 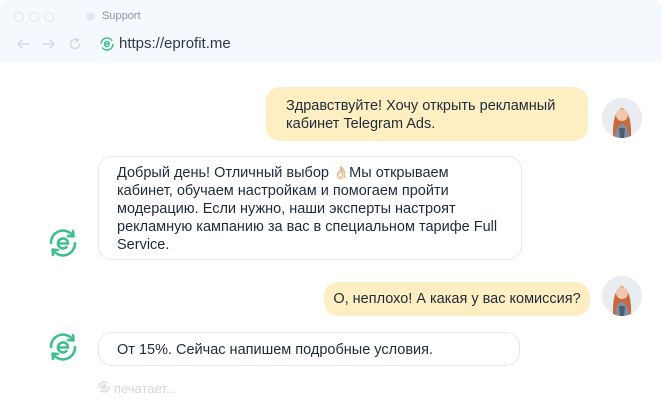 I want to click on window-close-button, so click(x=19, y=17).